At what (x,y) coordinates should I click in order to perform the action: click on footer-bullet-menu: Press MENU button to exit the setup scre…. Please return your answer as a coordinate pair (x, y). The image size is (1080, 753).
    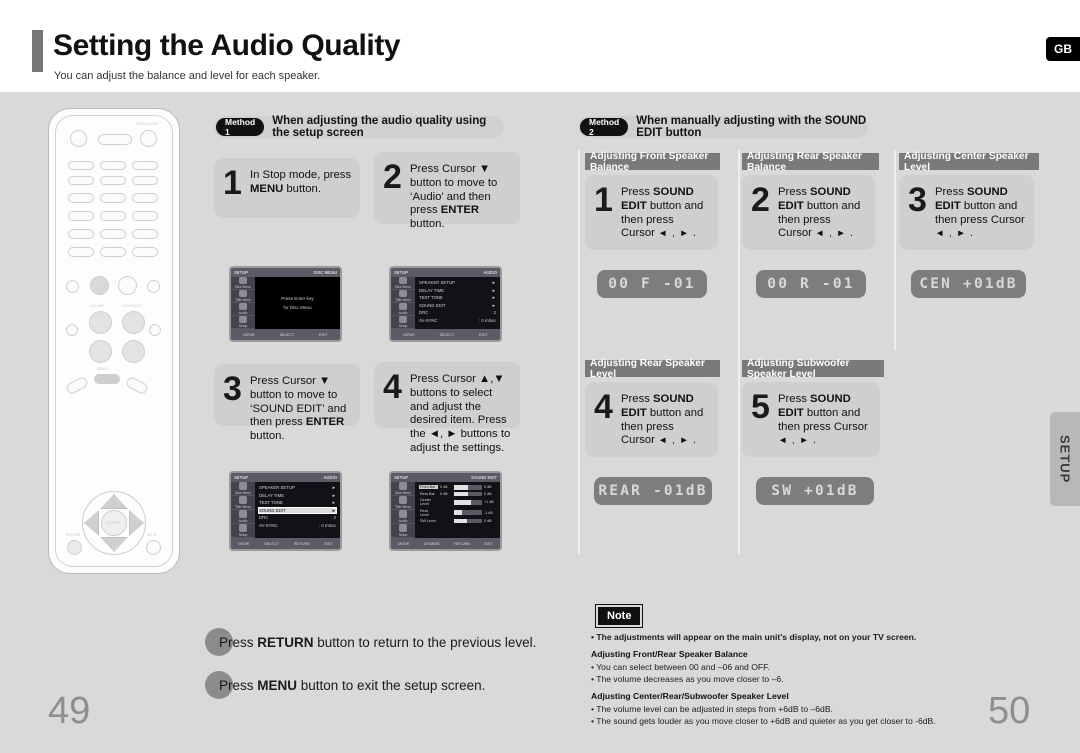
    Looking at the image, I should click on (345, 685).